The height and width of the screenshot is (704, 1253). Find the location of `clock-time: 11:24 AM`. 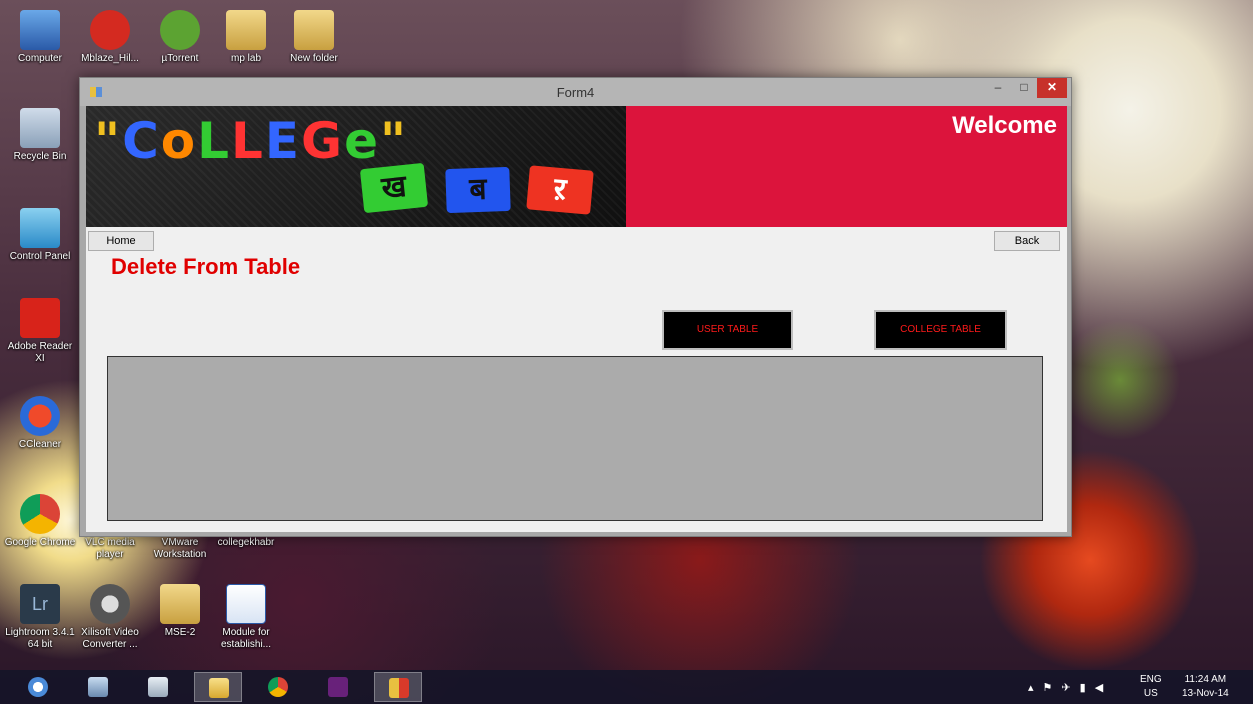

clock-time: 11:24 AM is located at coordinates (1205, 679).